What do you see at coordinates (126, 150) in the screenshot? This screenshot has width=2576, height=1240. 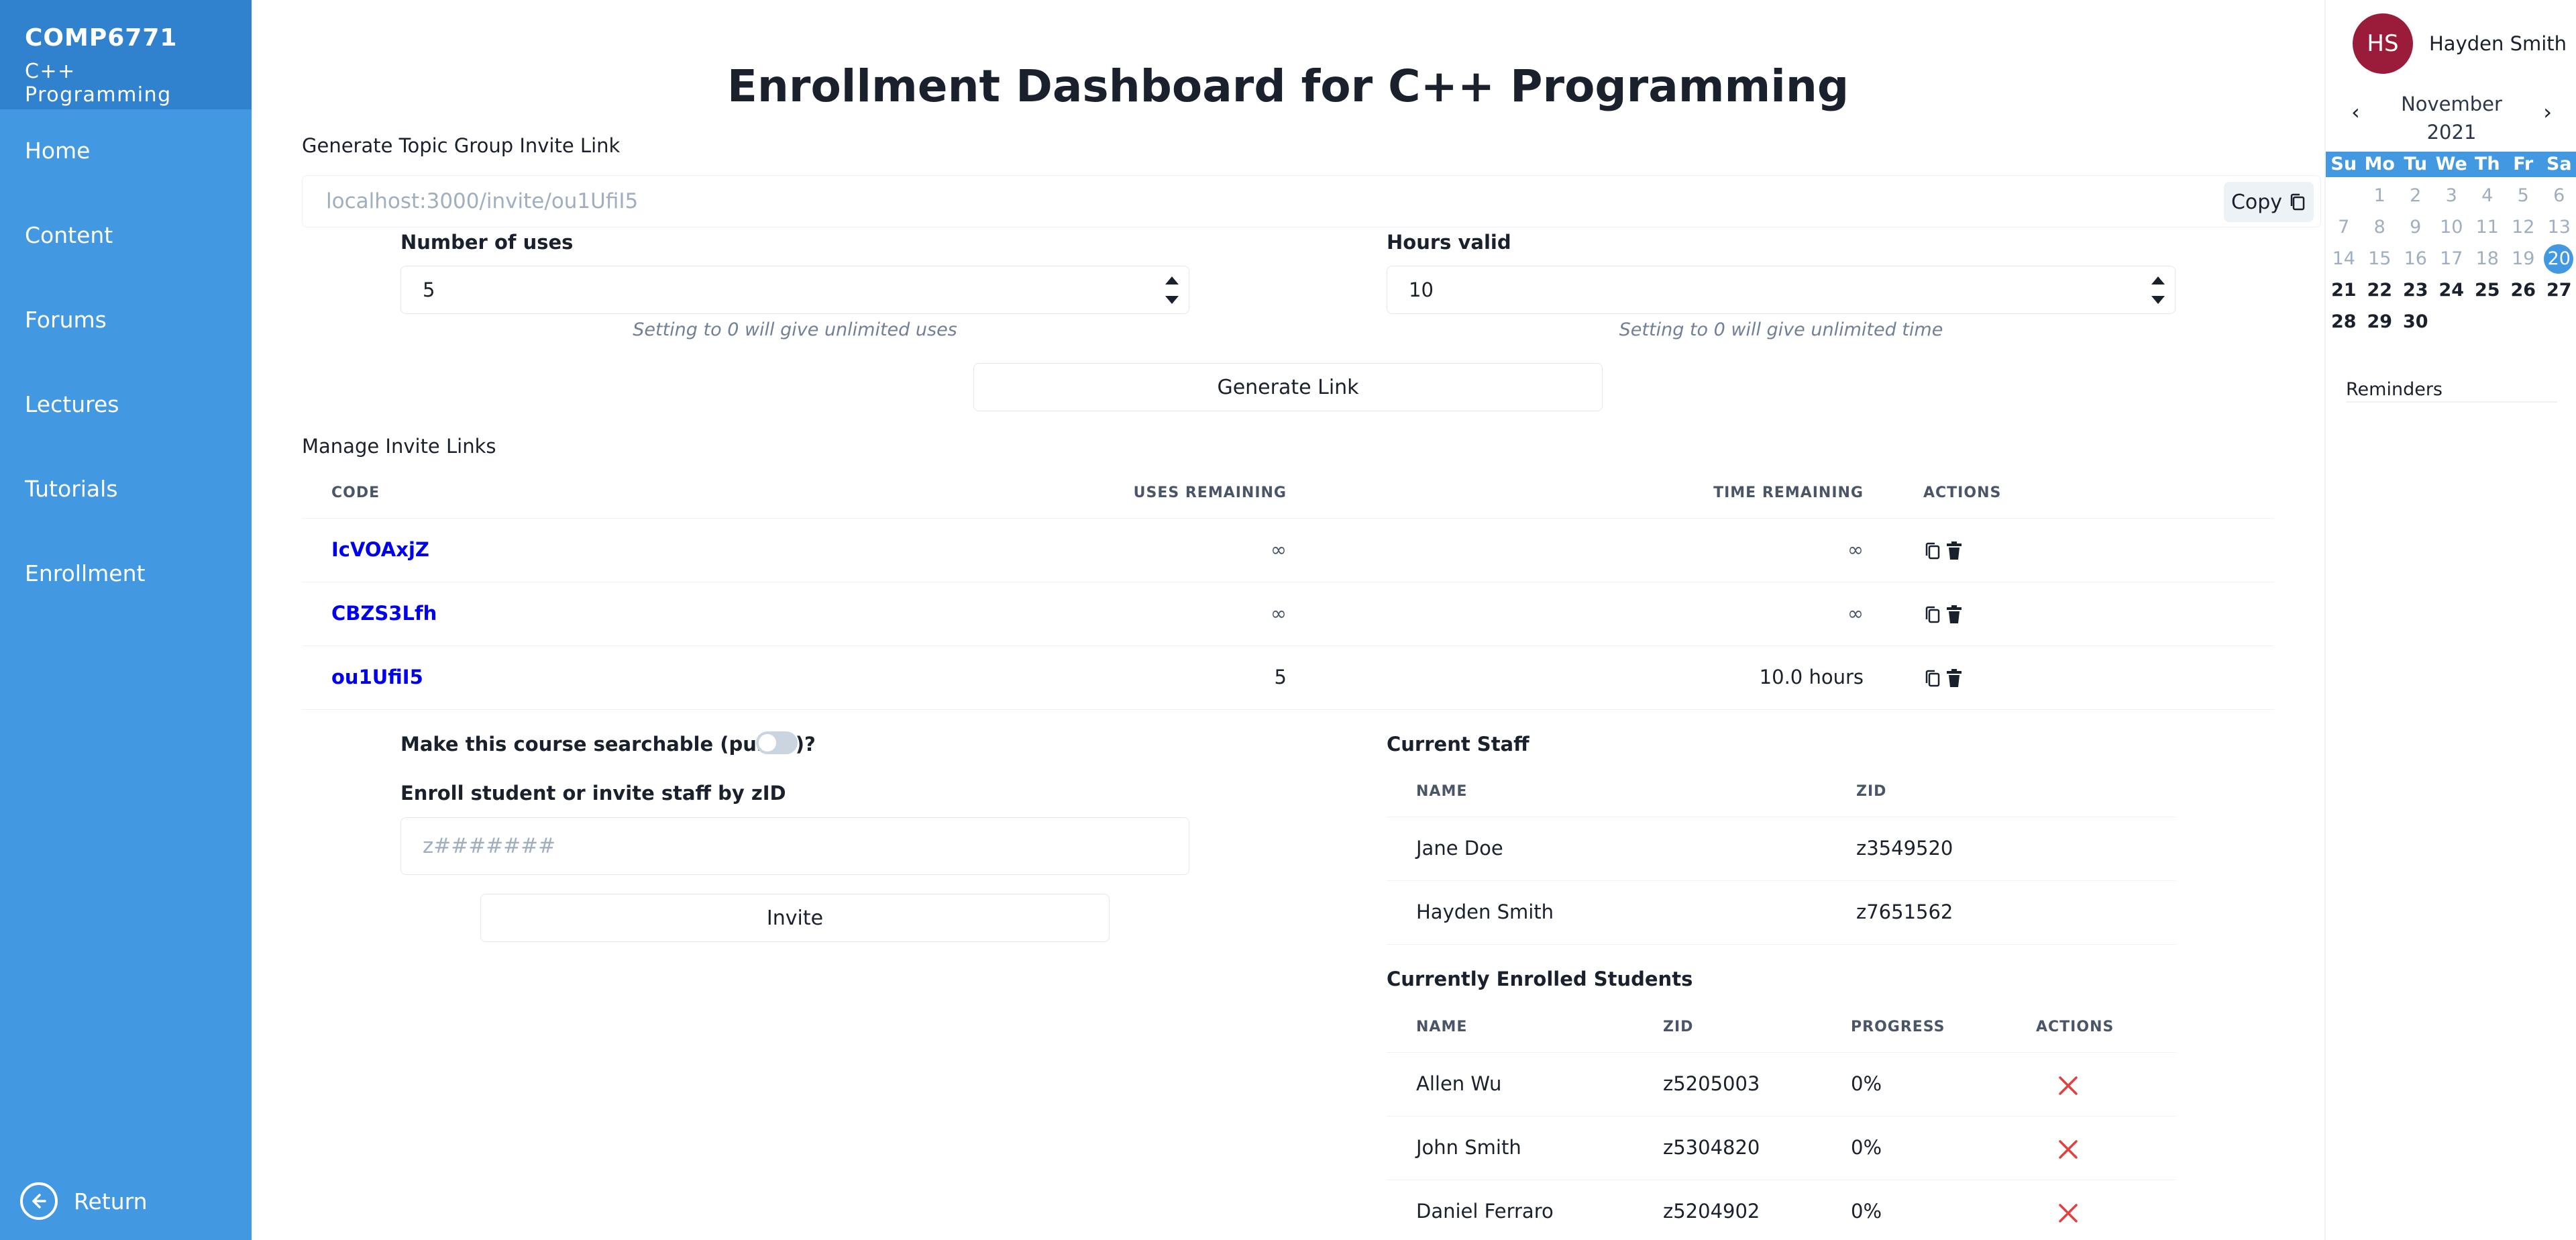 I see `sidebar-item-home: Home` at bounding box center [126, 150].